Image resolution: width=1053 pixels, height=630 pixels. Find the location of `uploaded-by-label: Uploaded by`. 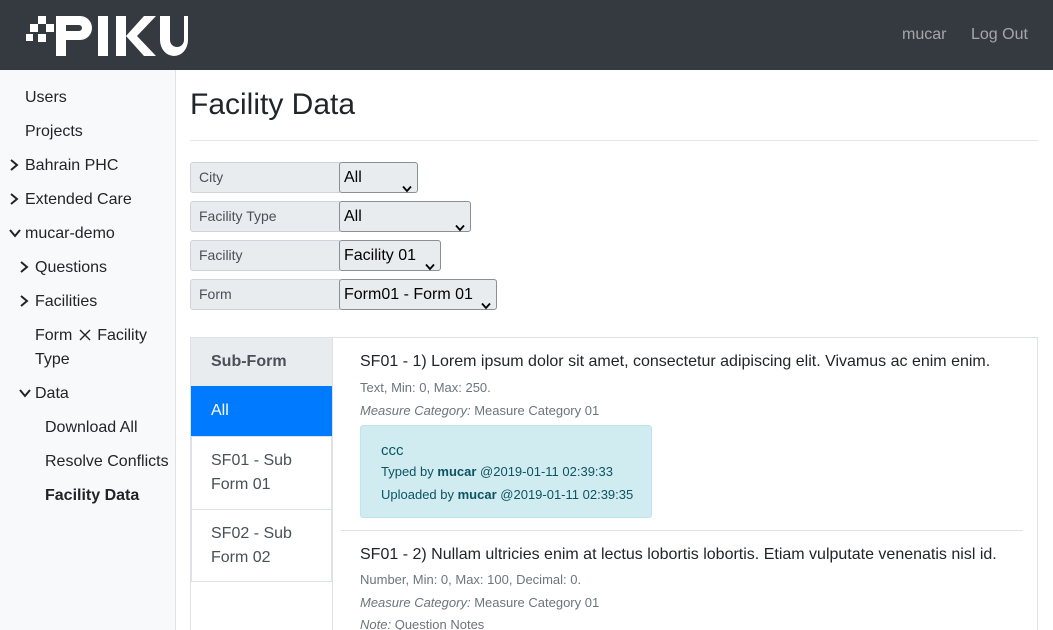

uploaded-by-label: Uploaded by is located at coordinates (417, 494).